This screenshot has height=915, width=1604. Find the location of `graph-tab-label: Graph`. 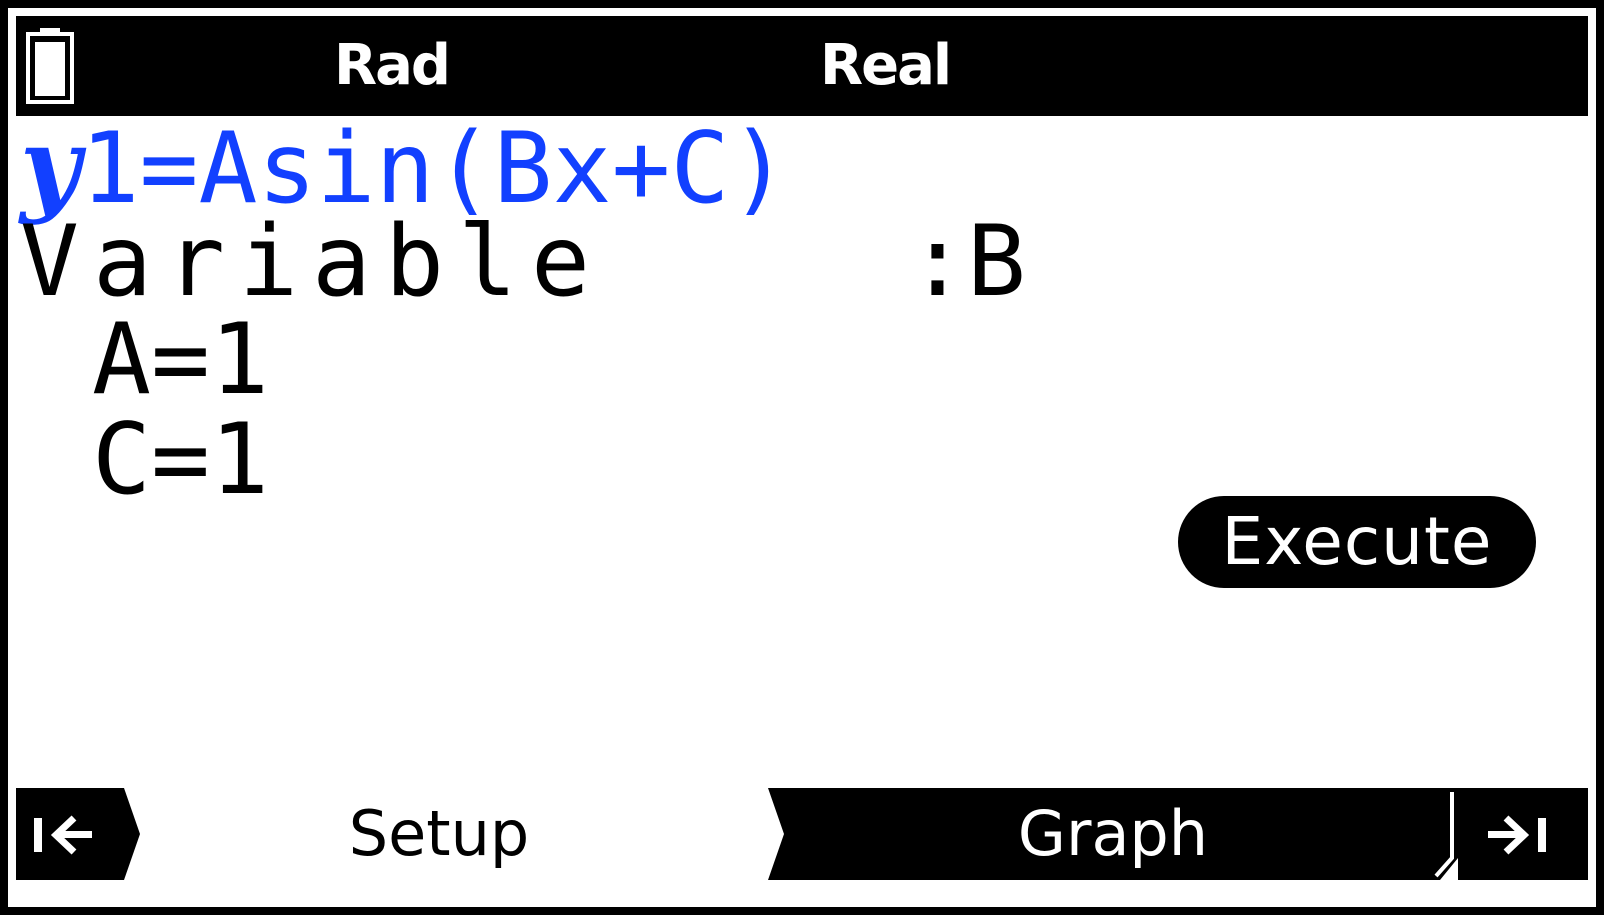

graph-tab-label: Graph is located at coordinates (1113, 833).